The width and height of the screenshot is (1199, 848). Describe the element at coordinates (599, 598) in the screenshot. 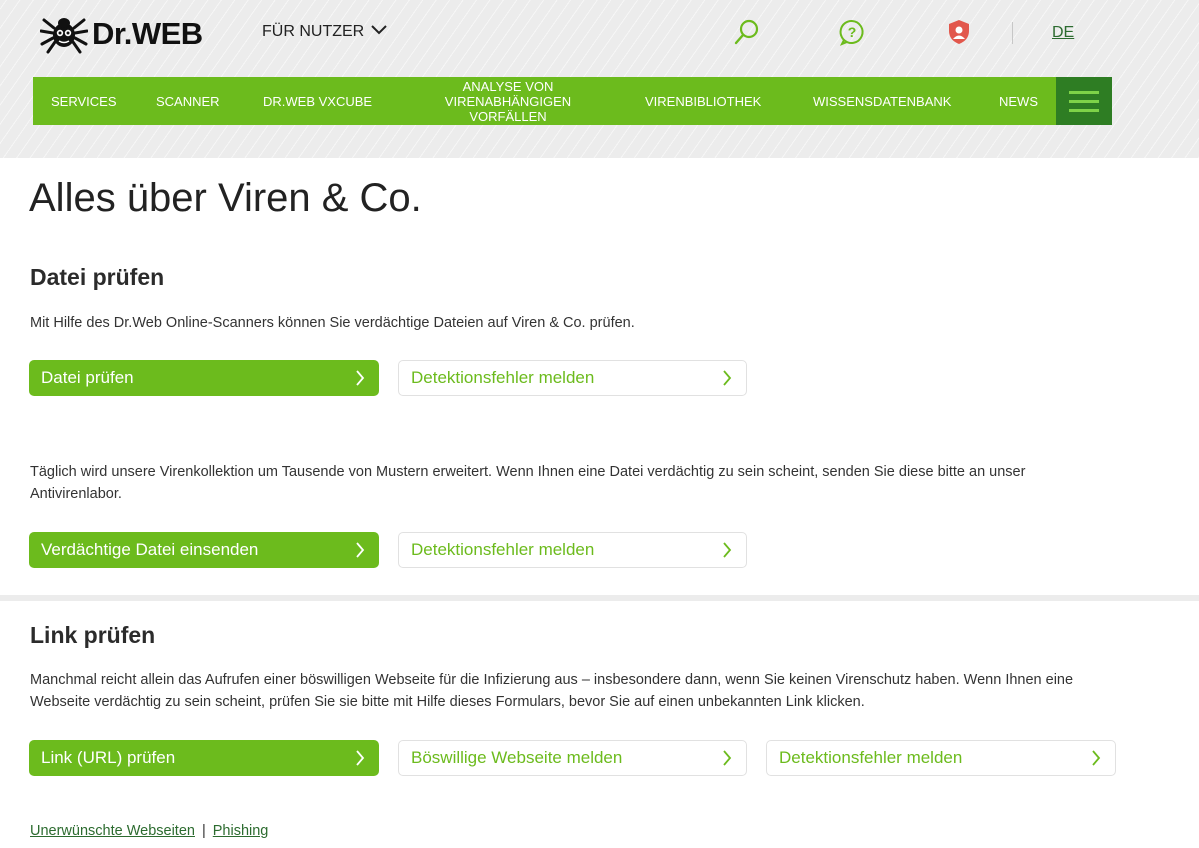

I see `section-divider` at that location.